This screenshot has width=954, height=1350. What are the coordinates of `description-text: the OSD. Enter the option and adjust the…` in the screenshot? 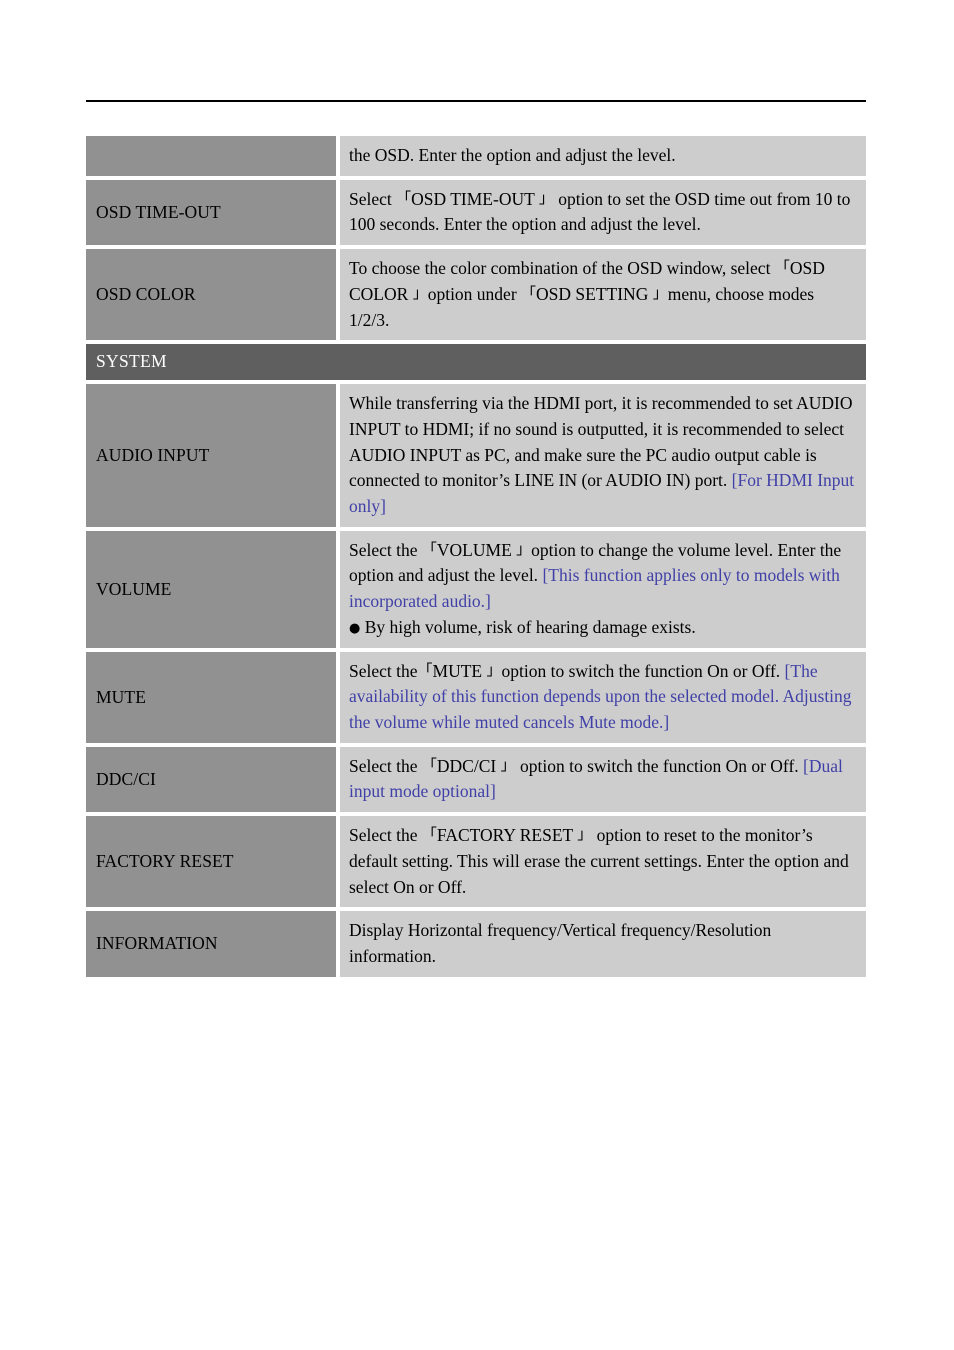 It's located at (512, 155).